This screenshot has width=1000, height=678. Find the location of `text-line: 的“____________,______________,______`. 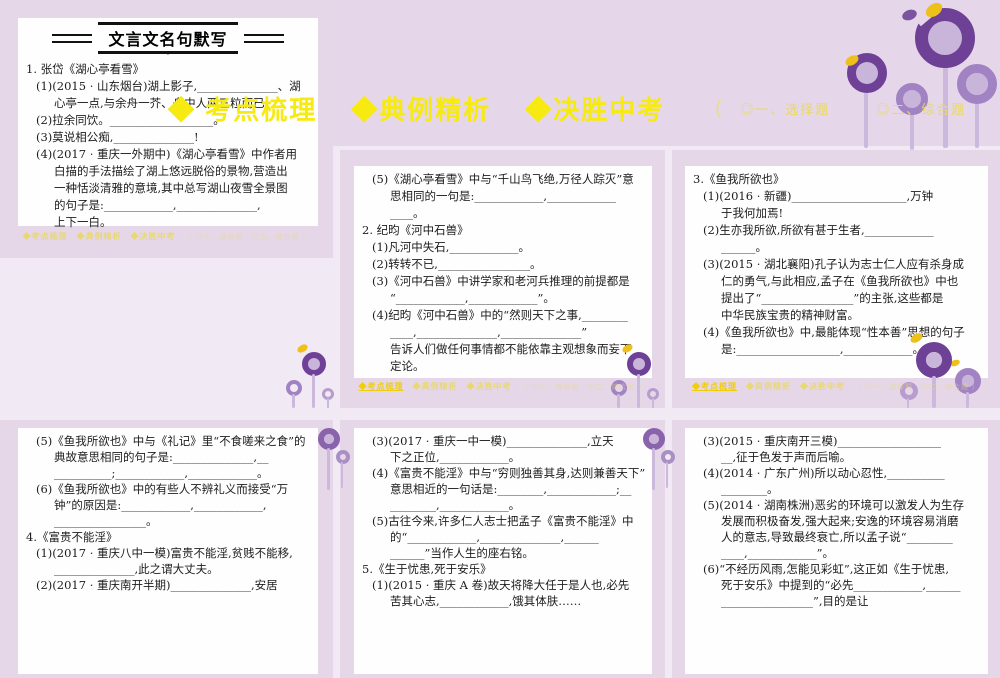

text-line: 的“____________,______________,______ is located at coordinates (494, 537).